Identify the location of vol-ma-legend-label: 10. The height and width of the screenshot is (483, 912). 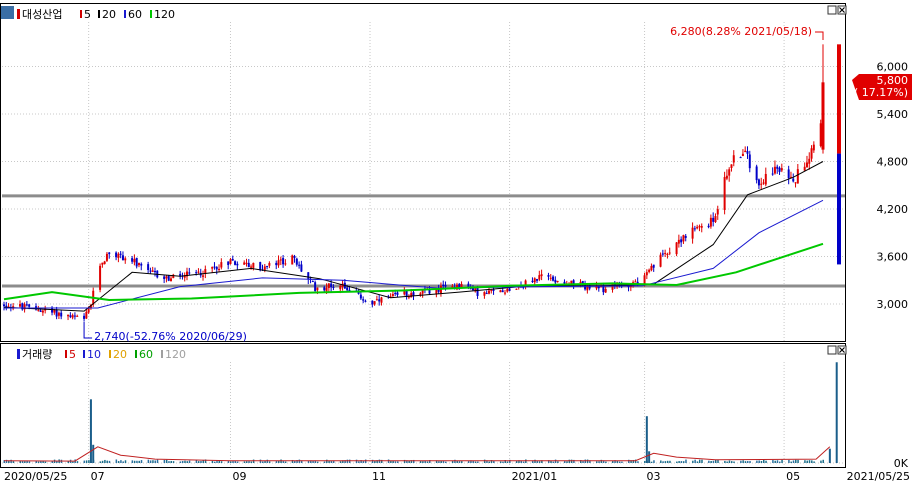
(94, 354).